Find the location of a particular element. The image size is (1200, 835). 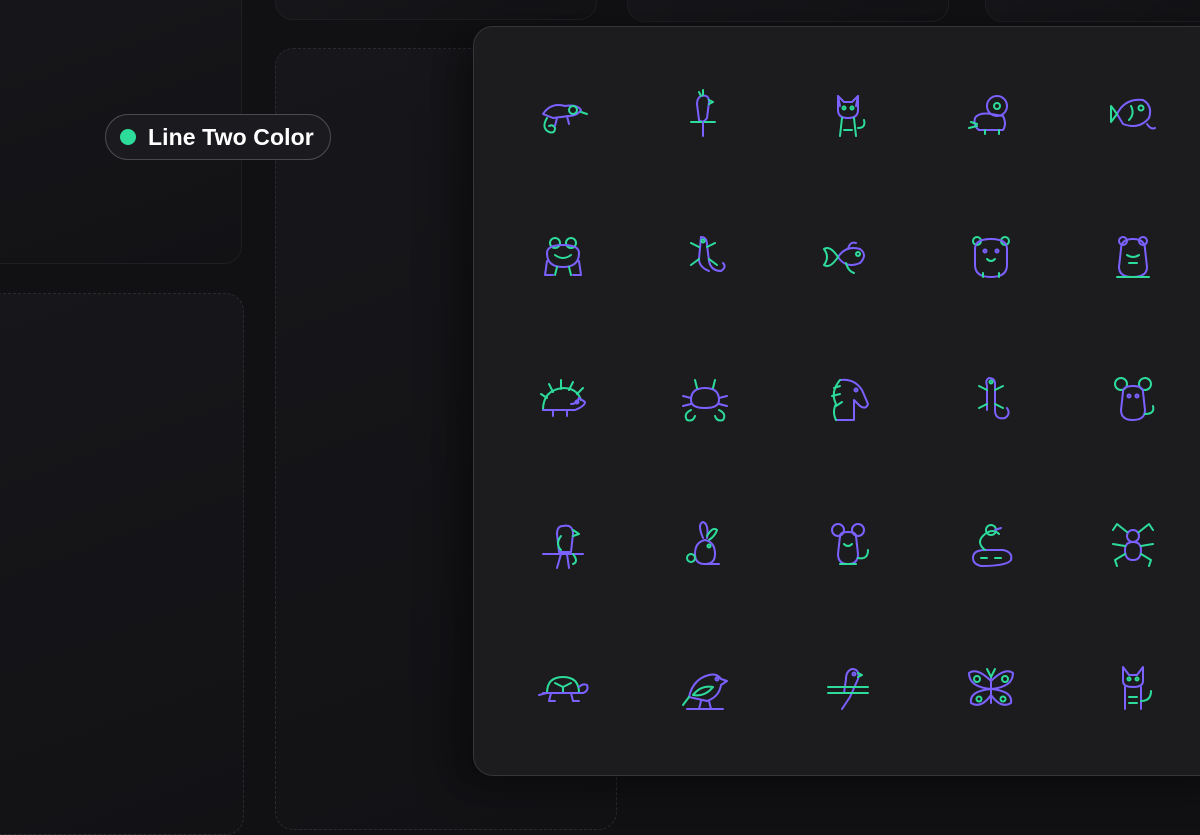

style-label: Line Two Color is located at coordinates (231, 136).